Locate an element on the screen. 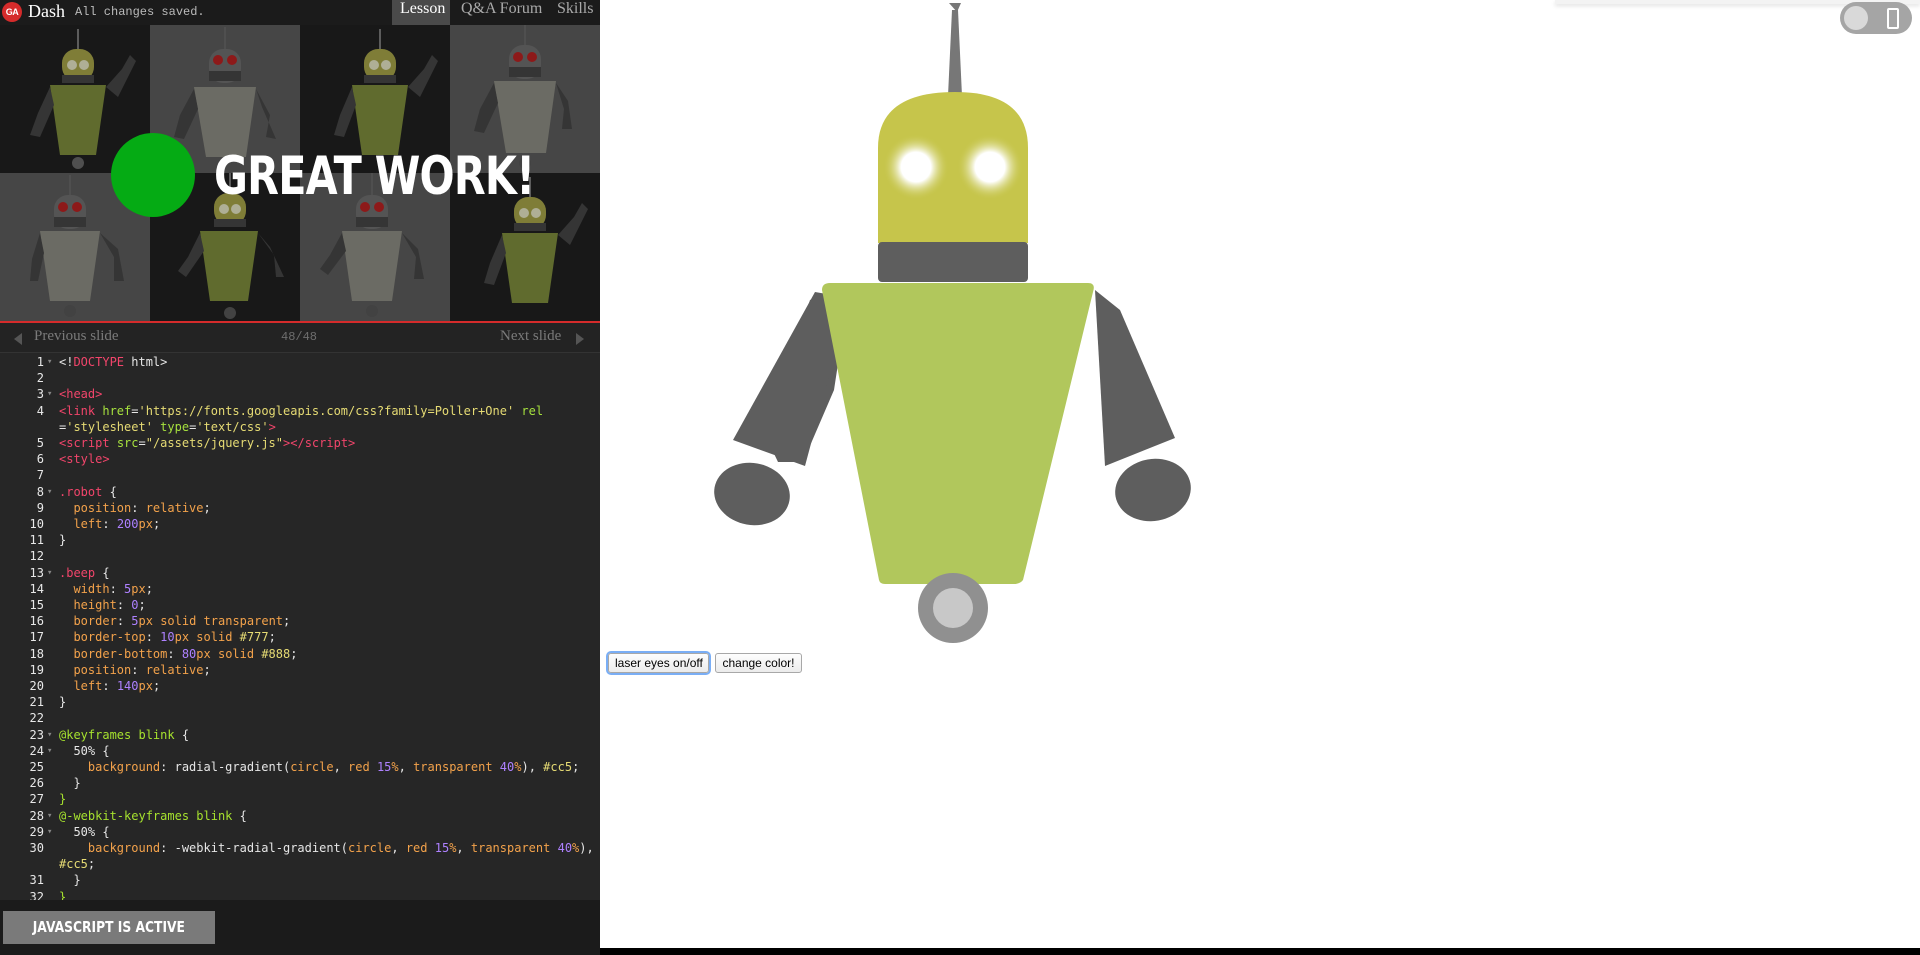 The height and width of the screenshot is (955, 1920). code-line: 14 width: 5px; is located at coordinates (300, 589).